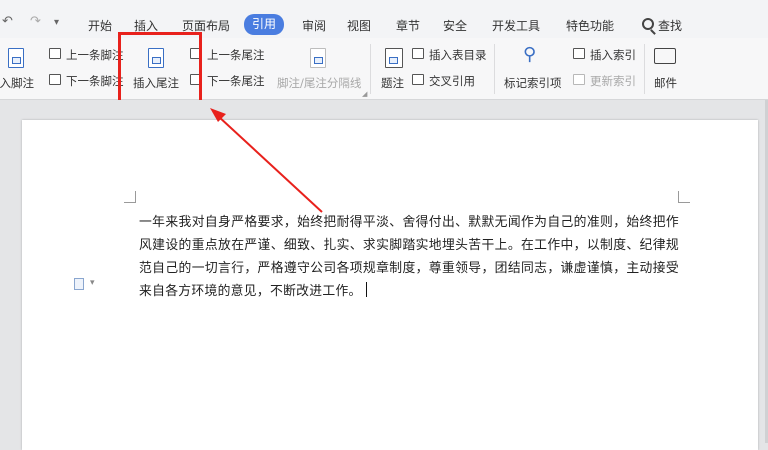 This screenshot has width=768, height=450. Describe the element at coordinates (533, 83) in the screenshot. I see `mark-index-entry-button: 标记索引项` at that location.